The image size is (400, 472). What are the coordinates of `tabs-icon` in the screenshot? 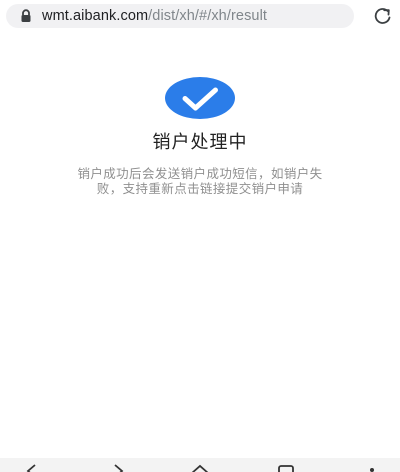 It's located at (286, 467).